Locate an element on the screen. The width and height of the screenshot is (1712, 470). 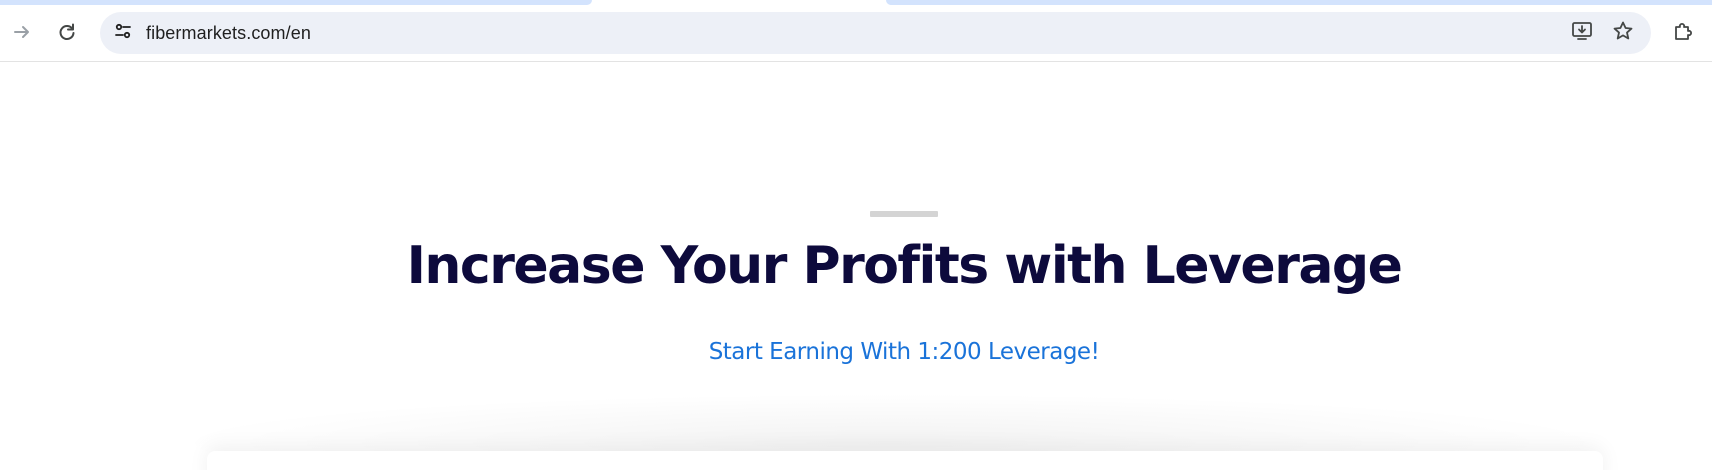
content-card is located at coordinates (905, 460).